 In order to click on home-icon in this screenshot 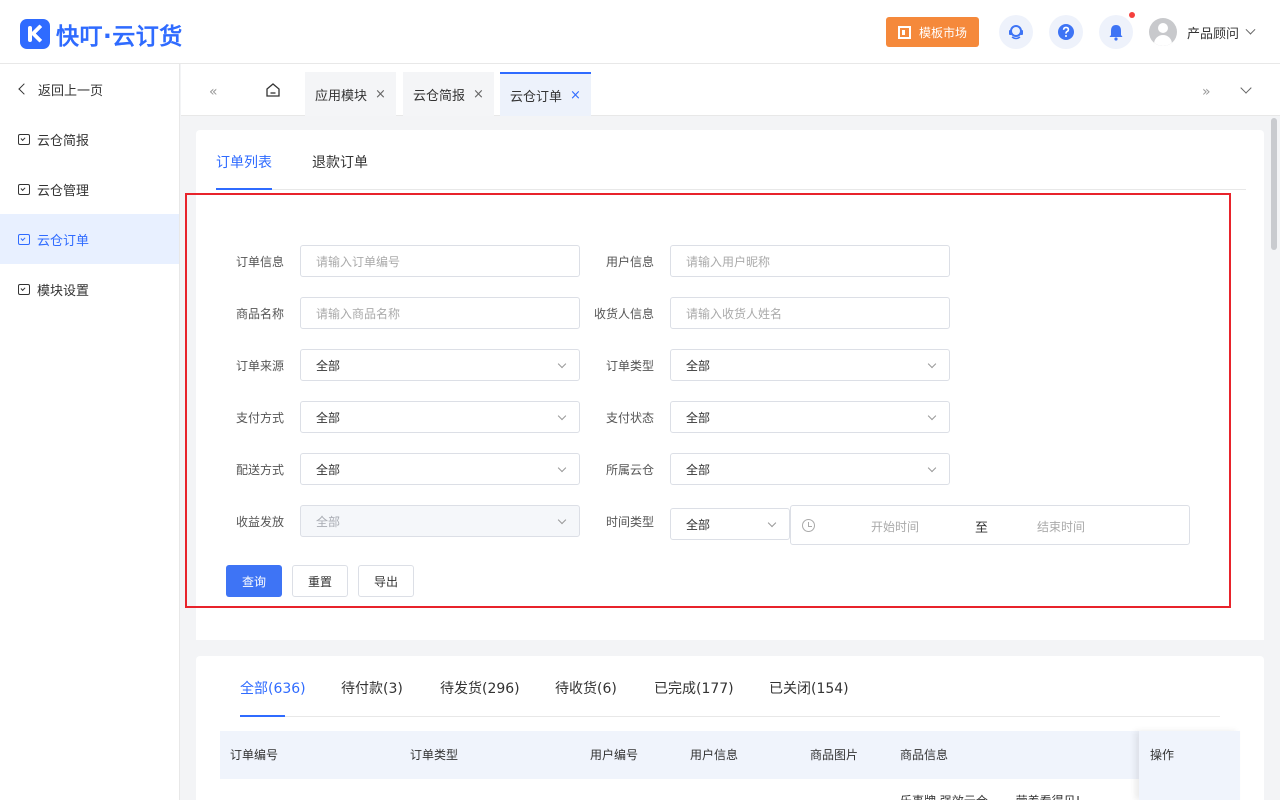, I will do `click(273, 90)`.